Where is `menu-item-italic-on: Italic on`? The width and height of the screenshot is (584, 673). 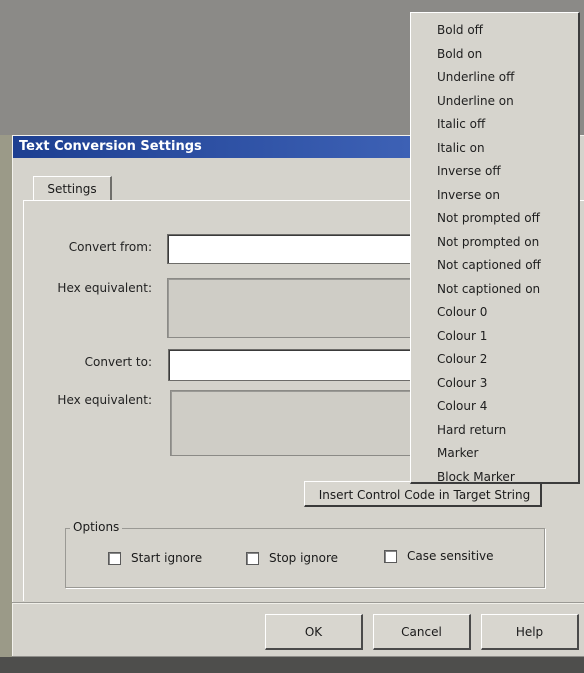 menu-item-italic-on: Italic on is located at coordinates (494, 149).